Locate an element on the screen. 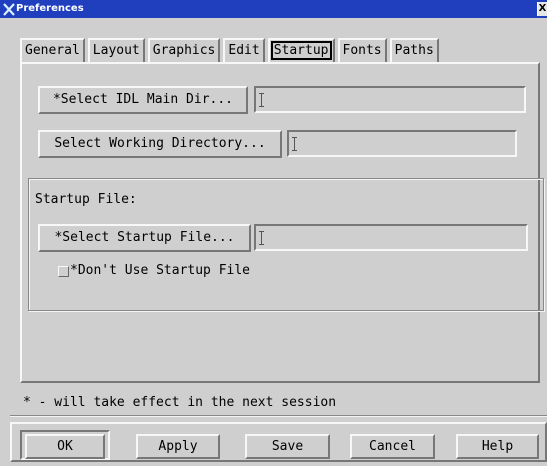 The width and height of the screenshot is (547, 466). tab-layout: Layout is located at coordinates (116, 51).